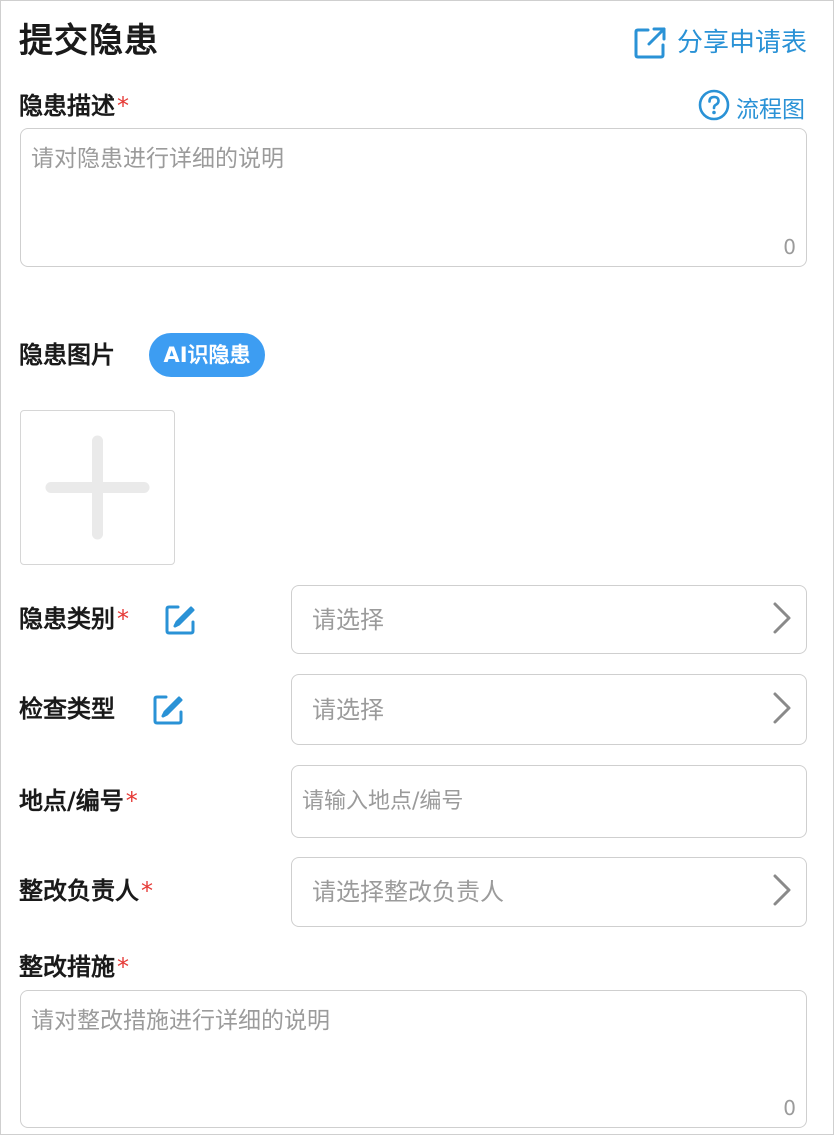  What do you see at coordinates (74, 967) in the screenshot?
I see `rectification-measures-label: 整改措施*` at bounding box center [74, 967].